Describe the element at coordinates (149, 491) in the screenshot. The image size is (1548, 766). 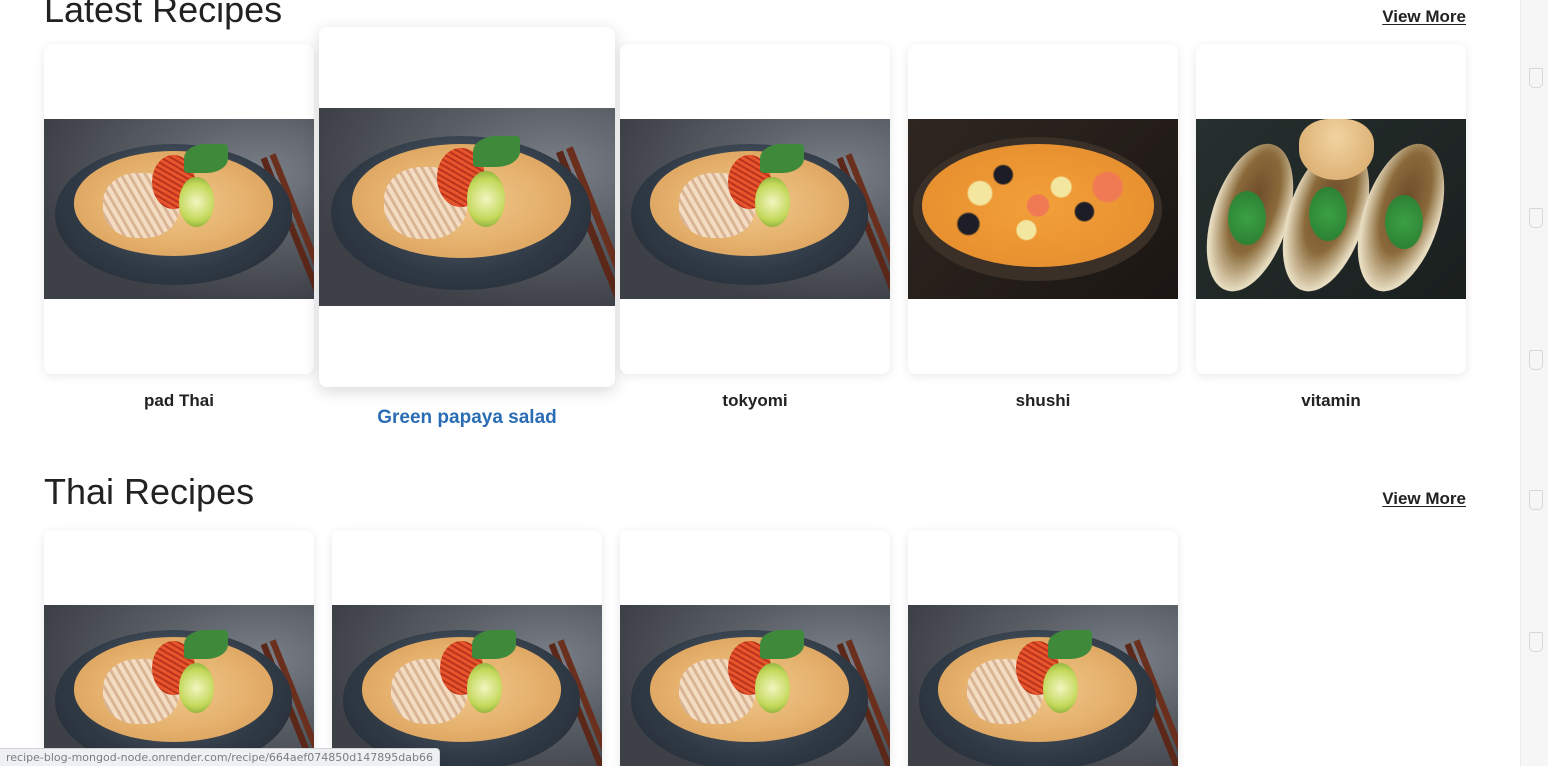
I see `thai-recipes-title: Thai Recipes` at that location.